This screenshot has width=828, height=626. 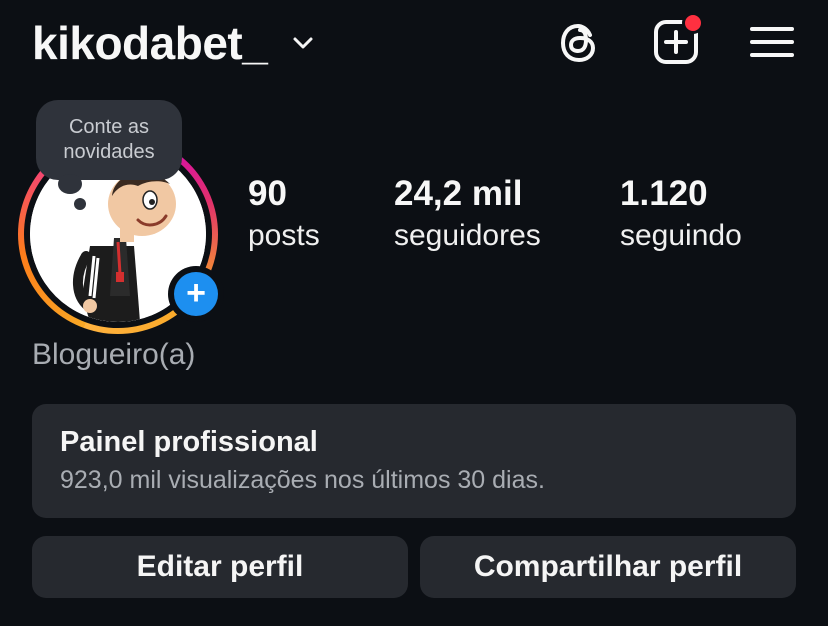 I want to click on followers-count: 24,2 mil, so click(x=458, y=193).